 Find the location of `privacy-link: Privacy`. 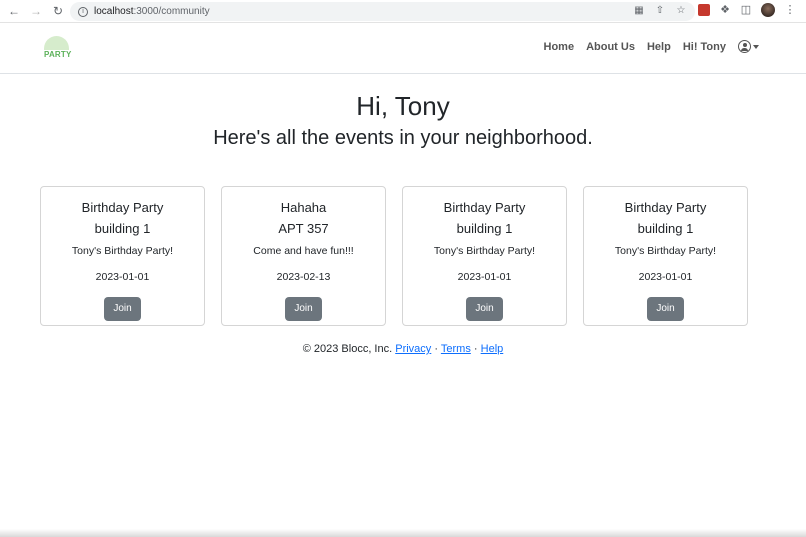

privacy-link: Privacy is located at coordinates (413, 349).